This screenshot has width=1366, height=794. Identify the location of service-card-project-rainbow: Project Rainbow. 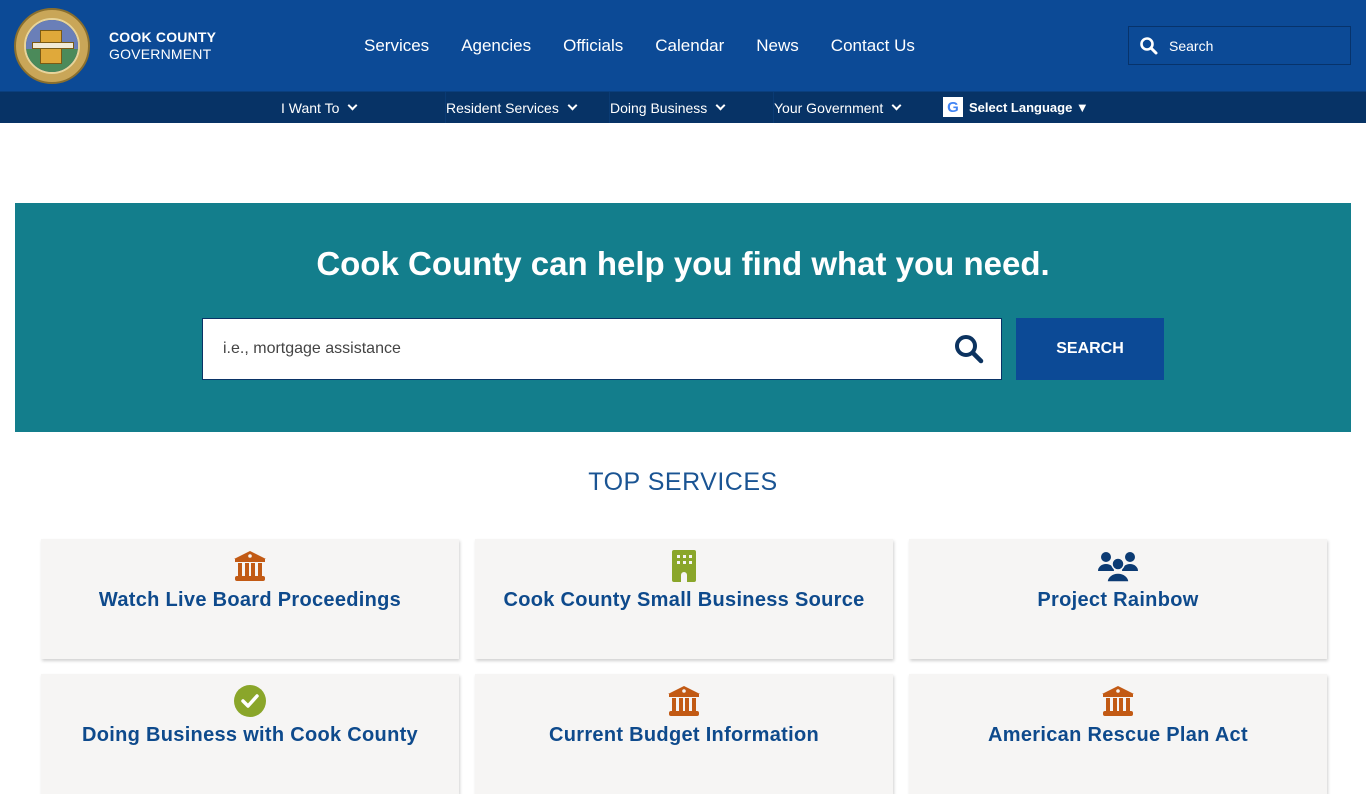
(1118, 599).